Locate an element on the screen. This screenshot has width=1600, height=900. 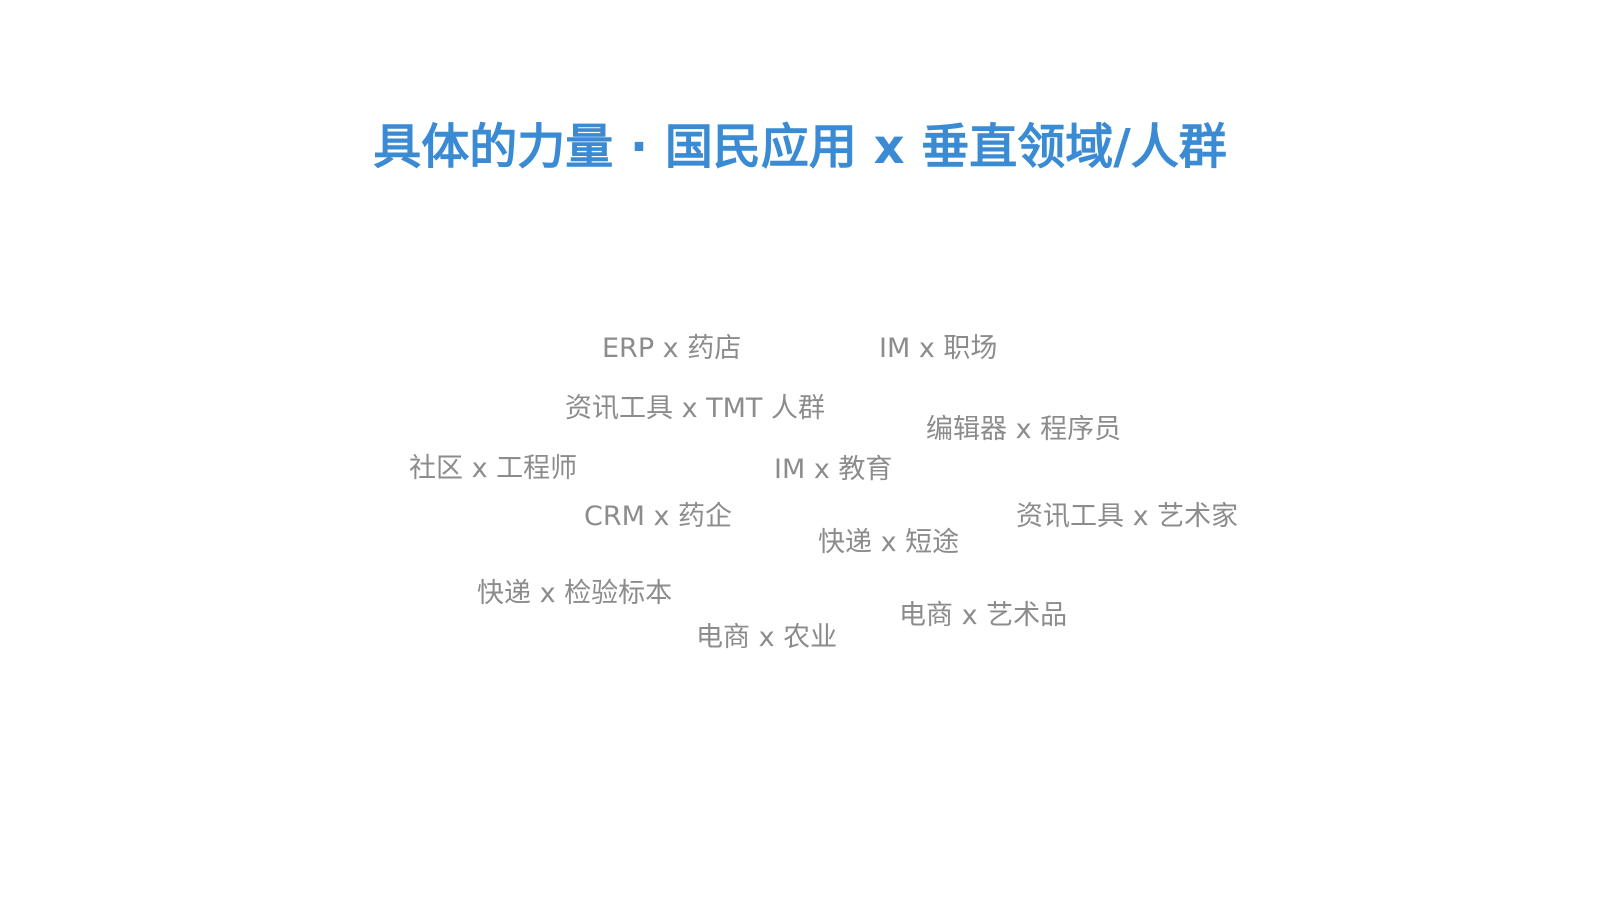
tag-news-tmt: 资讯工具 x TMT 人群 is located at coordinates (695, 408).